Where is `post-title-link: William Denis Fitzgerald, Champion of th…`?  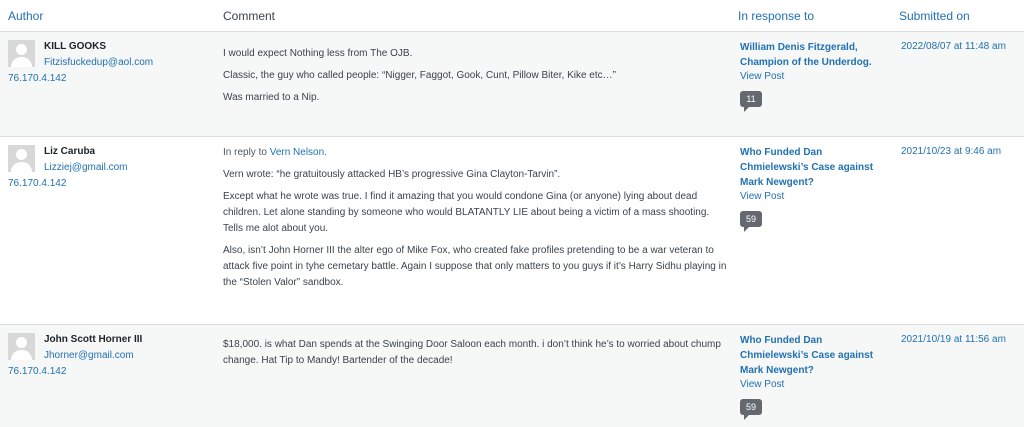 post-title-link: William Denis Fitzgerald, Champion of th… is located at coordinates (815, 55).